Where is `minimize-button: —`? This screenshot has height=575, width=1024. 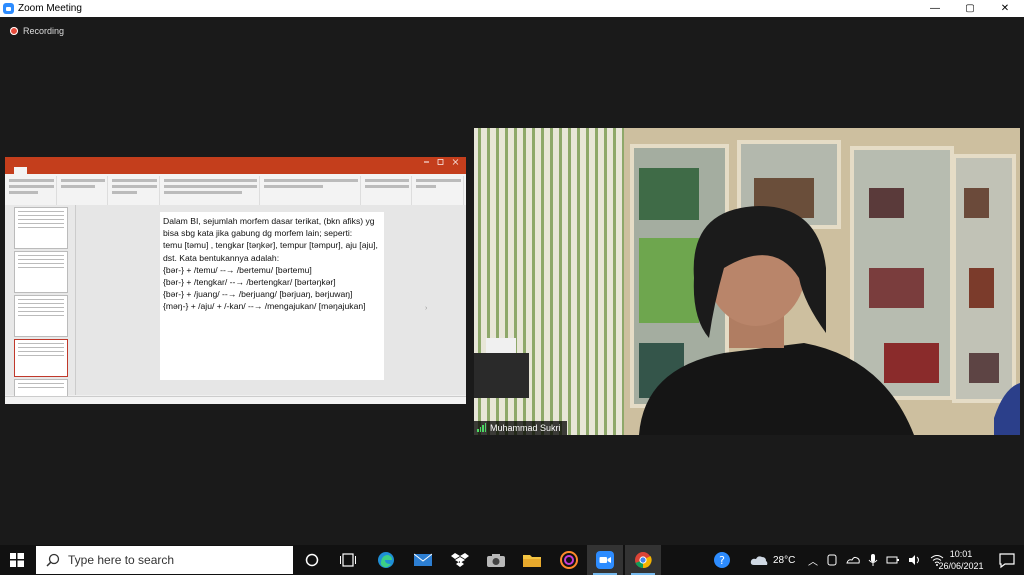 minimize-button: — is located at coordinates (935, 8).